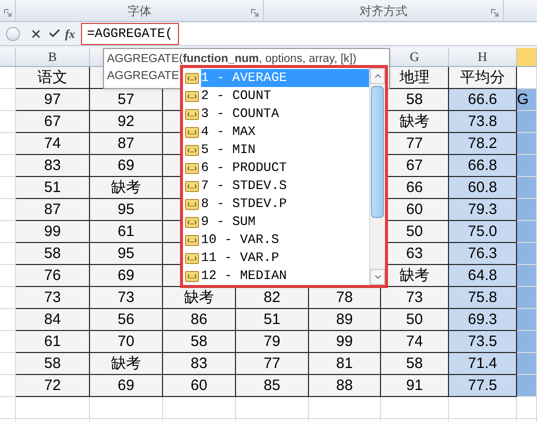  What do you see at coordinates (53, 78) in the screenshot?
I see `table-cell: 语文` at bounding box center [53, 78].